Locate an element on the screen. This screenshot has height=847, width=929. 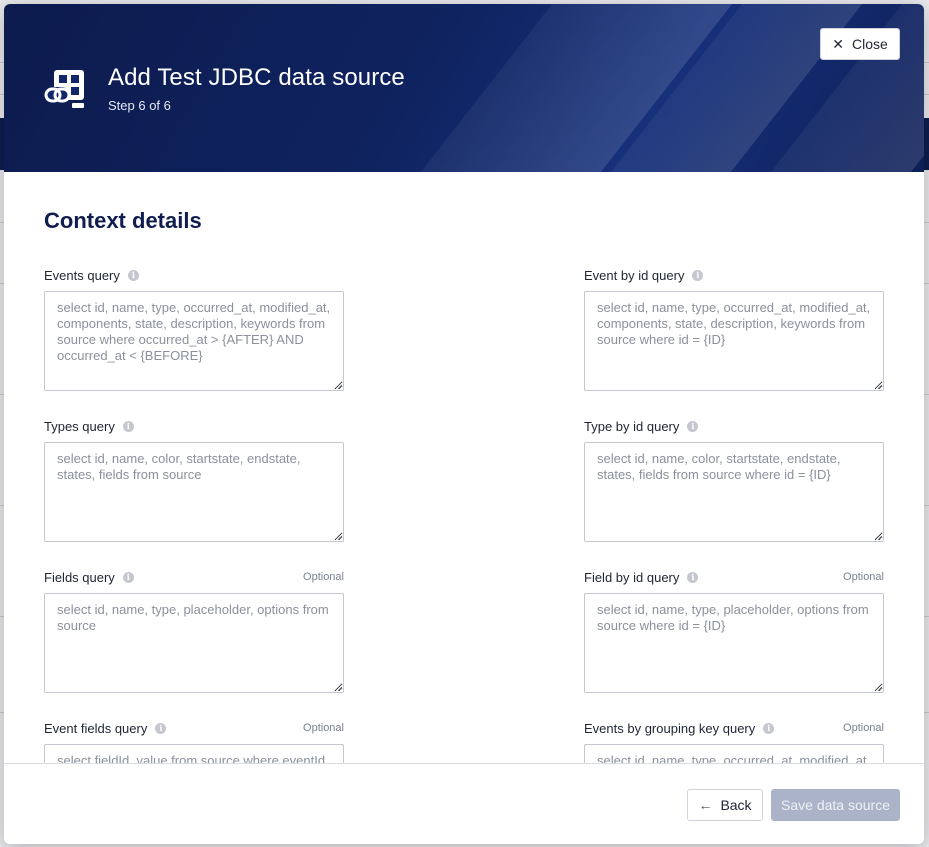
close-button-label: Close is located at coordinates (869, 44).